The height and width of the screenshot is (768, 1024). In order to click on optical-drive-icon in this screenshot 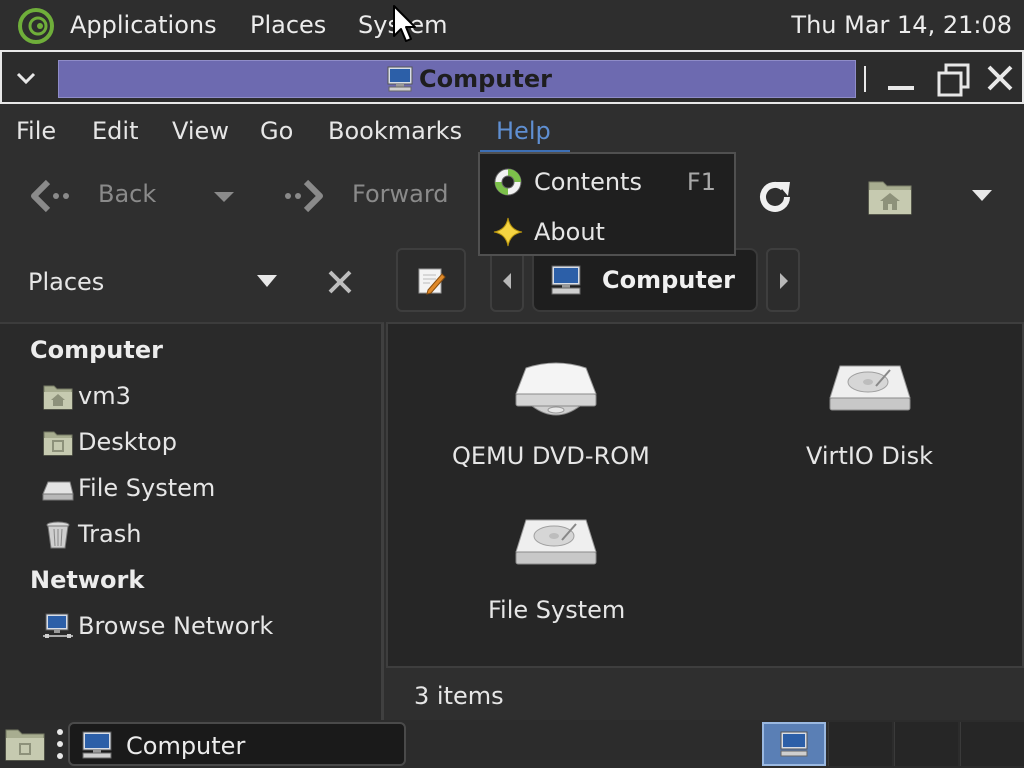, I will do `click(556, 389)`.